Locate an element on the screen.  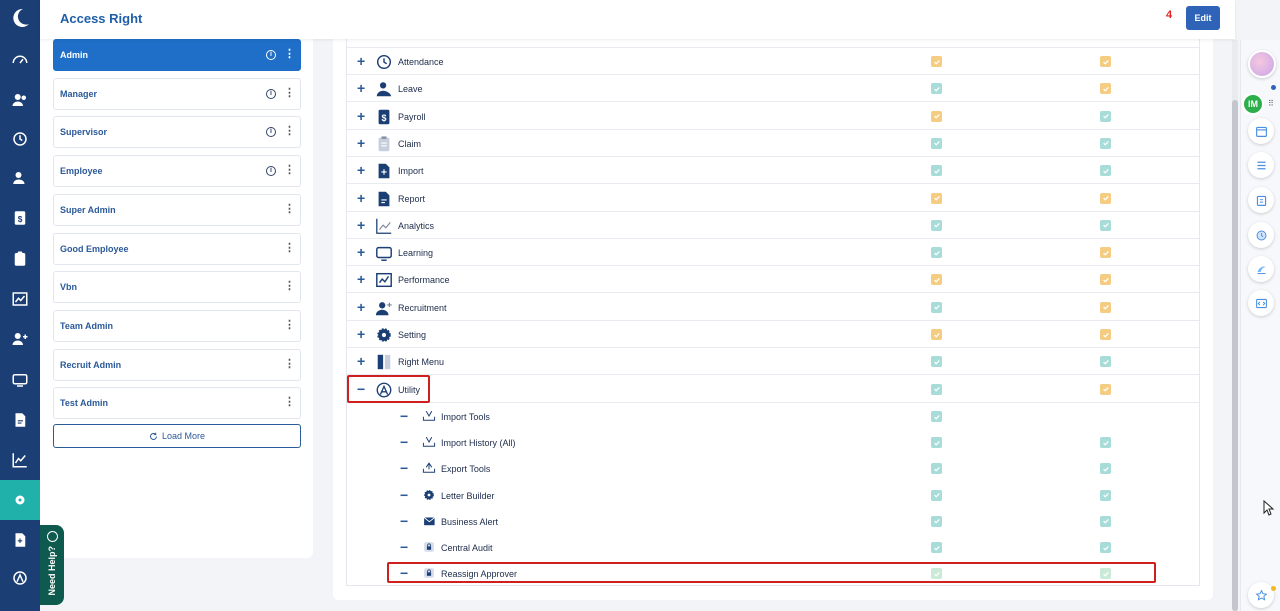
page-scrollbar is located at coordinates (1235, 325).